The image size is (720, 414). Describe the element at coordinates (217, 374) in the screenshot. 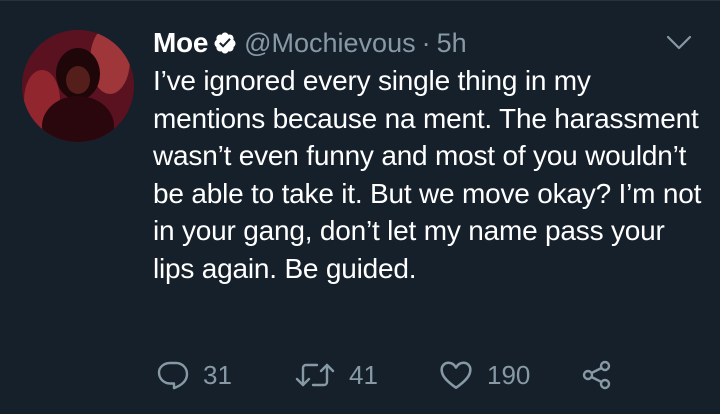

I see `reply-count: 31` at that location.